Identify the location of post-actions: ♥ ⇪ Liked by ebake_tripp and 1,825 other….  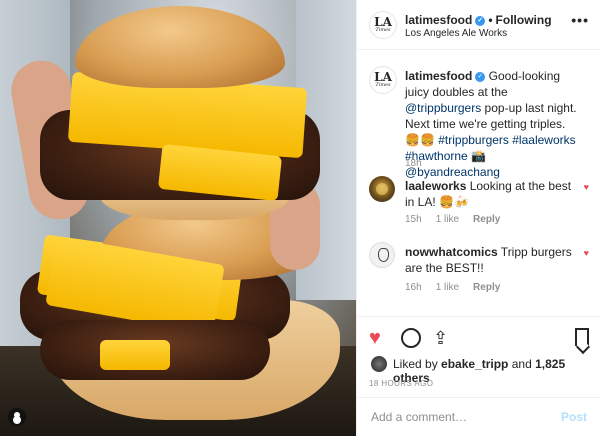
(478, 376).